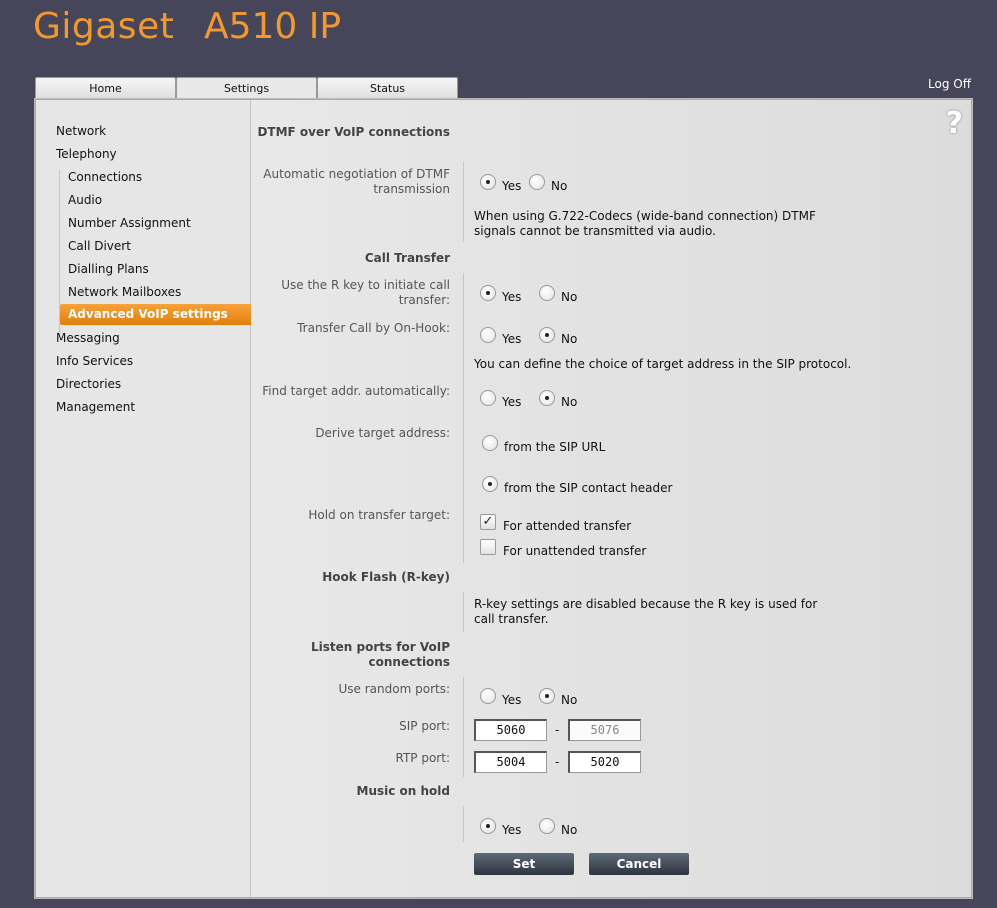 This screenshot has width=997, height=908. What do you see at coordinates (510, 730) in the screenshot?
I see `sip-port-from-input: 5060` at bounding box center [510, 730].